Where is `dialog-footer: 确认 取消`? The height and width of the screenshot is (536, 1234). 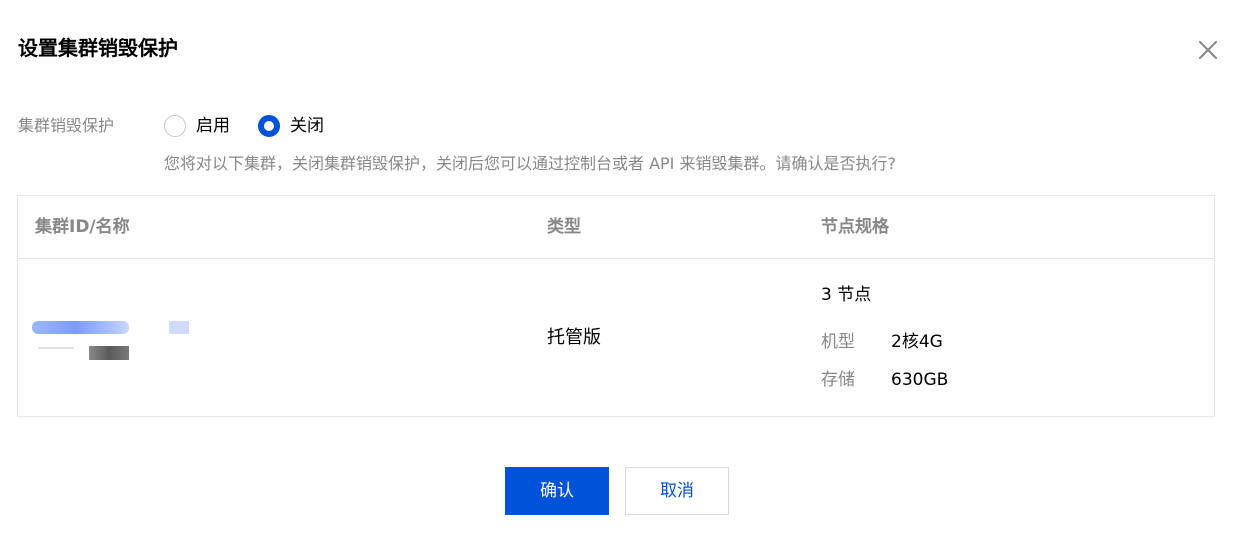
dialog-footer: 确认 取消 is located at coordinates (617, 491).